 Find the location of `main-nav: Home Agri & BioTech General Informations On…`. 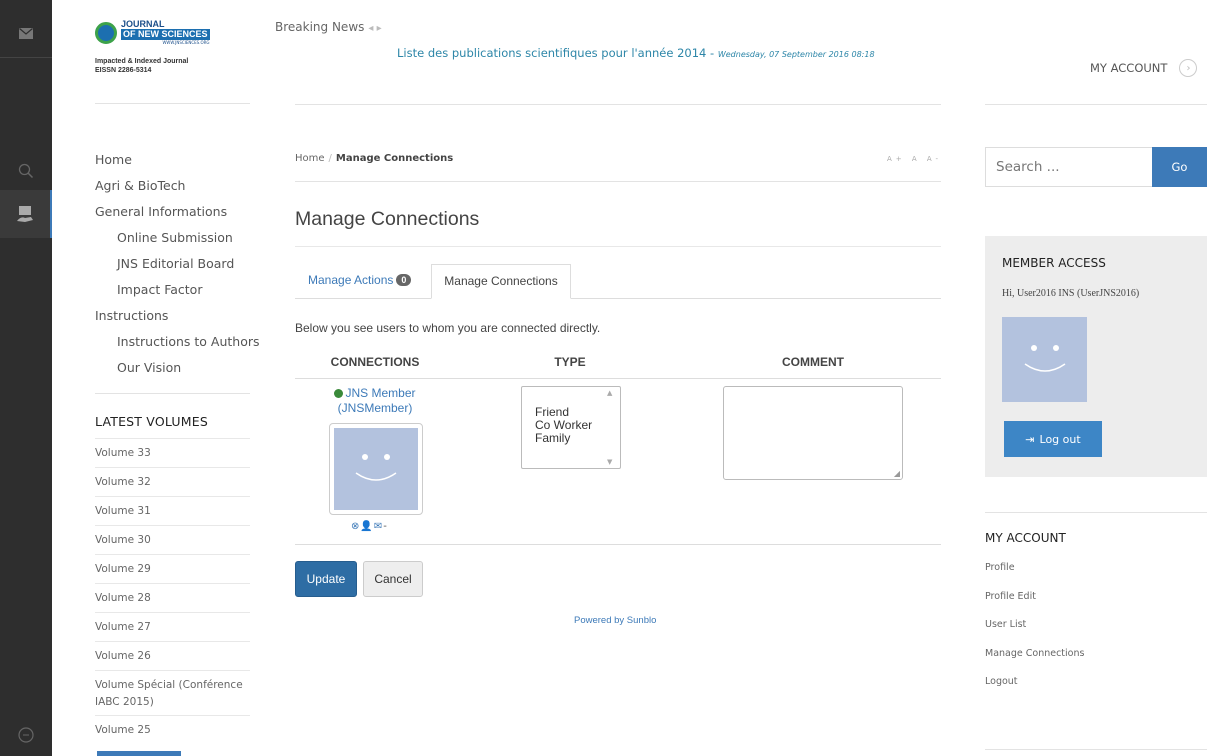

main-nav: Home Agri & BioTech General Informations On… is located at coordinates (177, 269).